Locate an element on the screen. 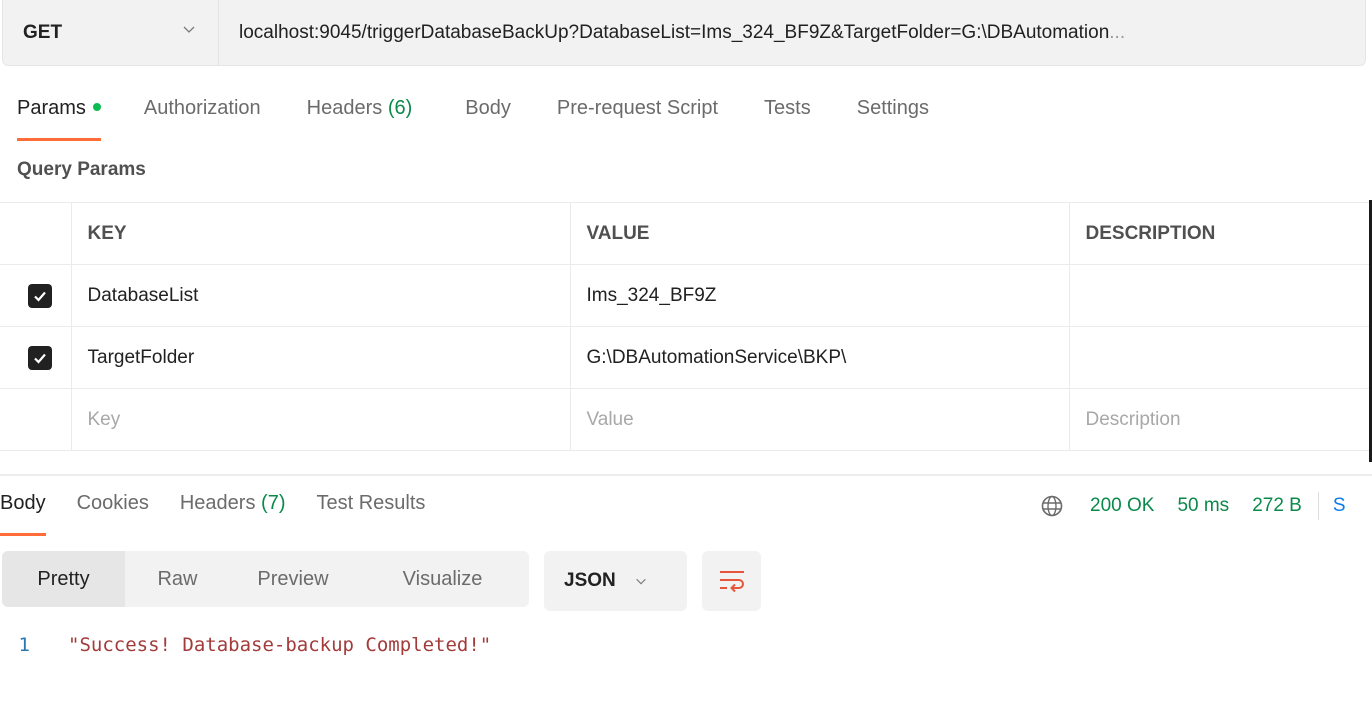 This screenshot has height=702, width=1372. key-placeholder-input: Key is located at coordinates (321, 419).